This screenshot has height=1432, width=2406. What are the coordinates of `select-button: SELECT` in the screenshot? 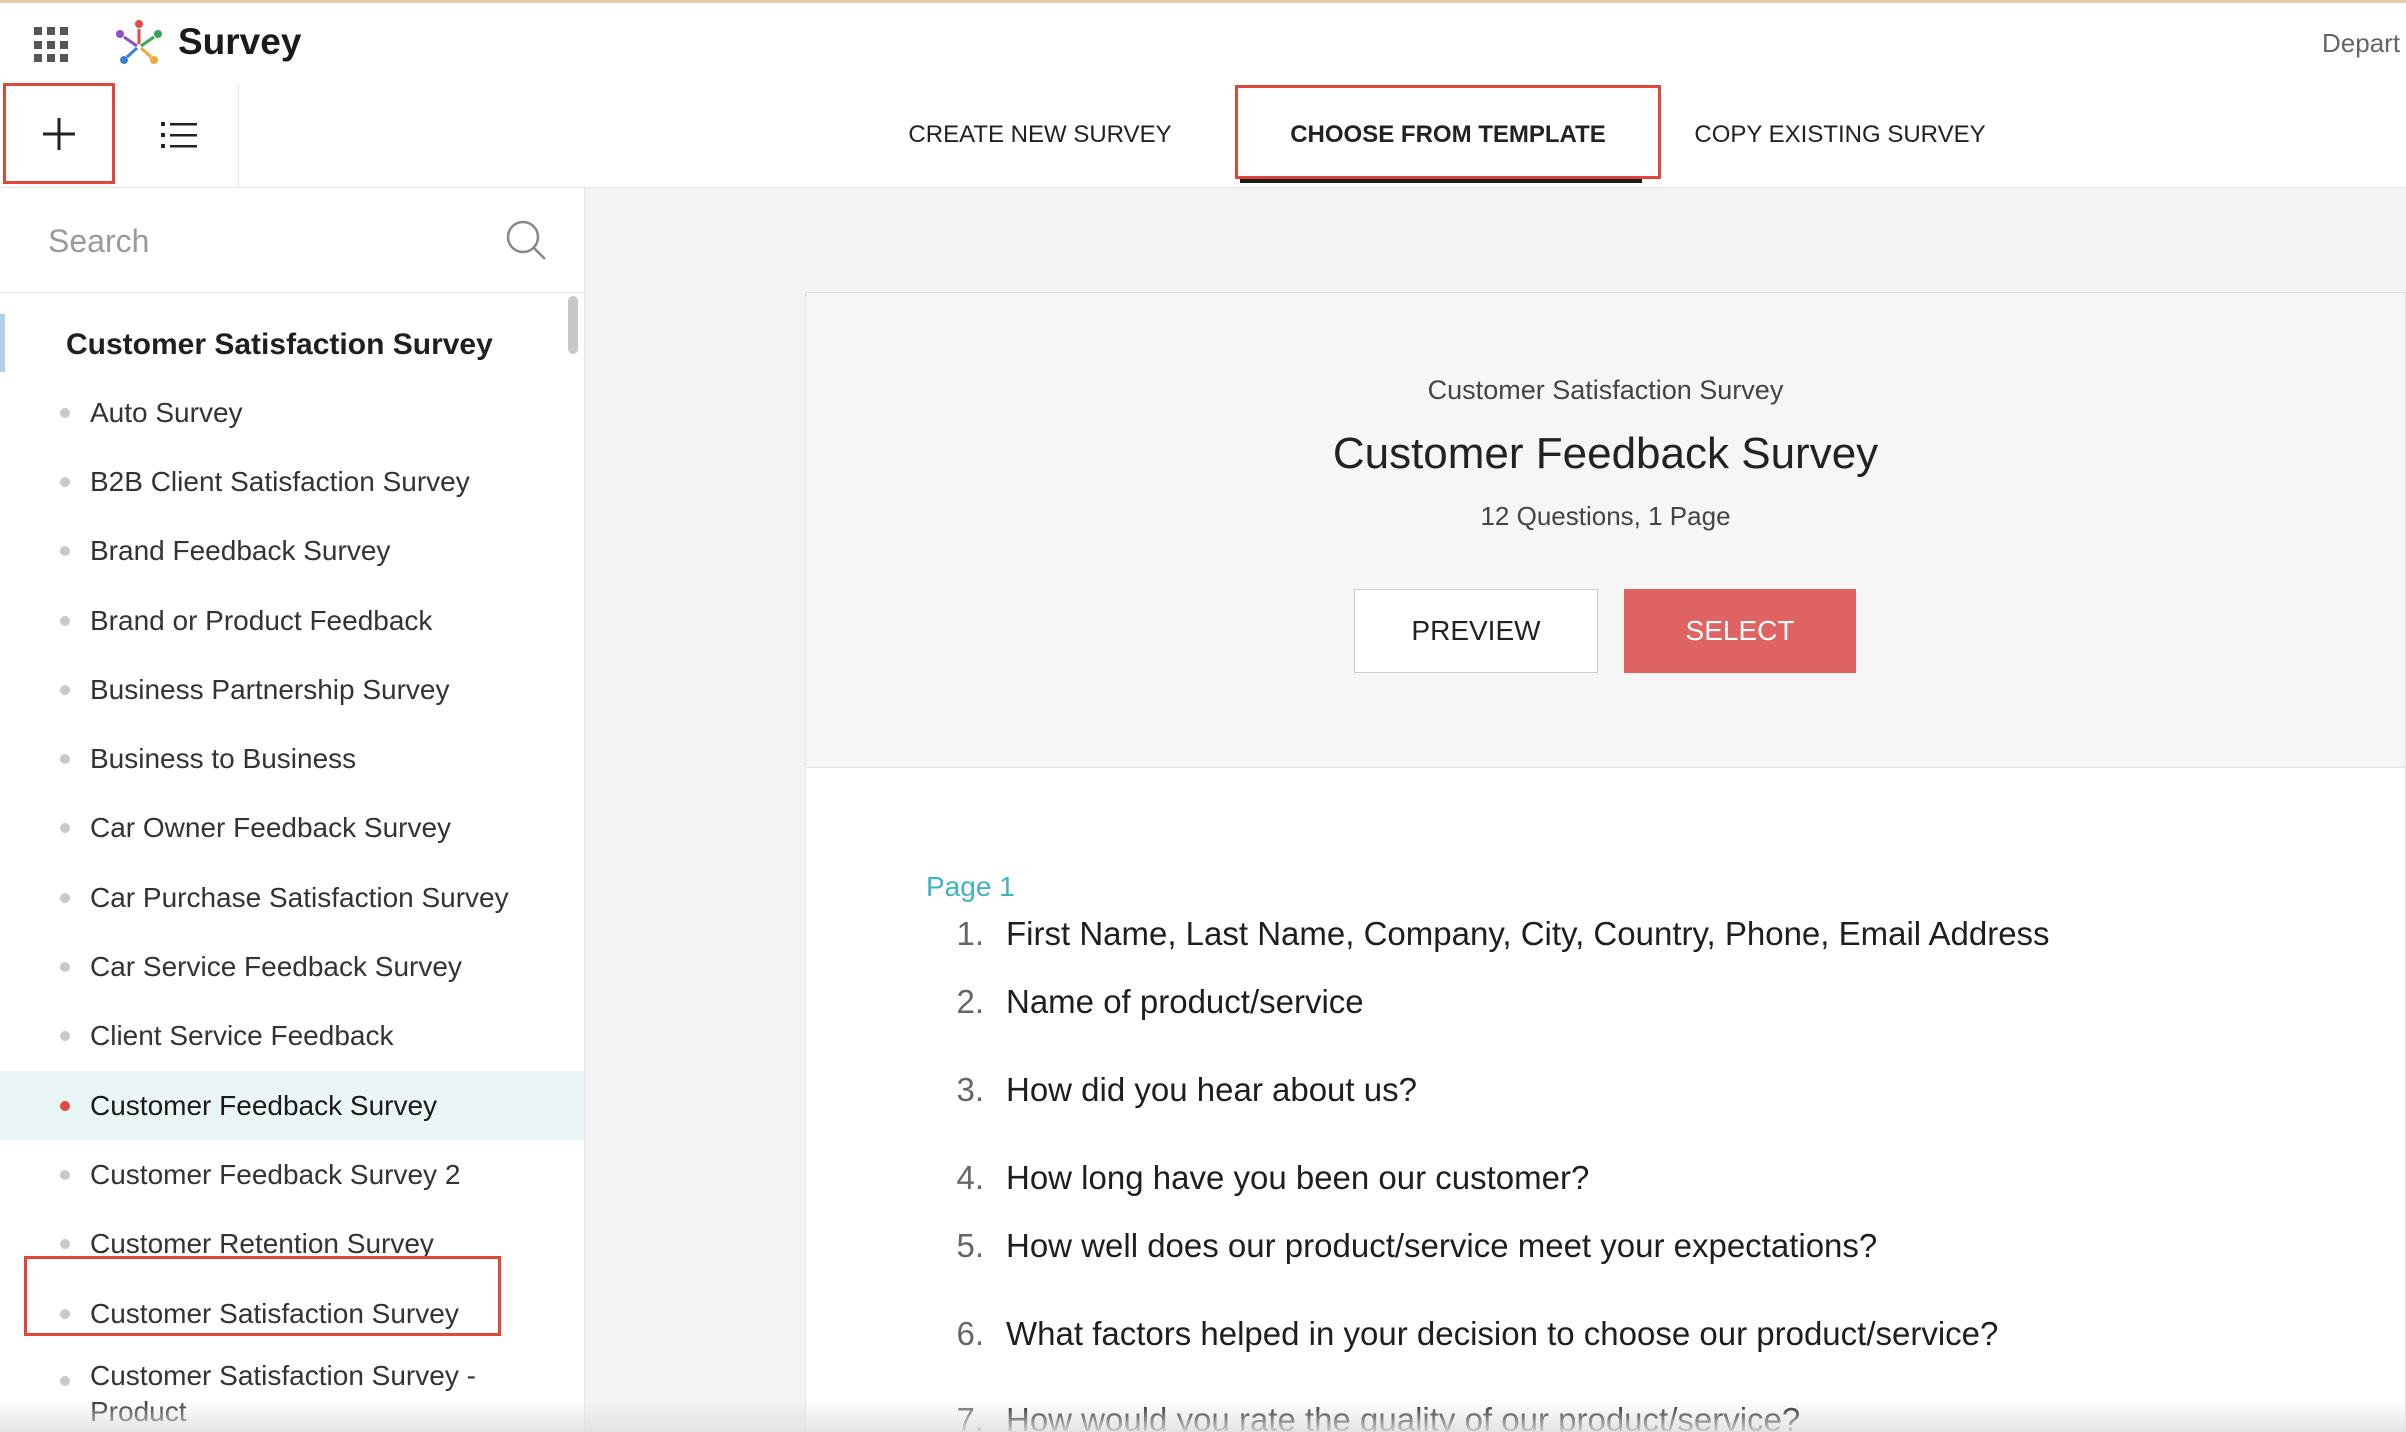 It's located at (1740, 631).